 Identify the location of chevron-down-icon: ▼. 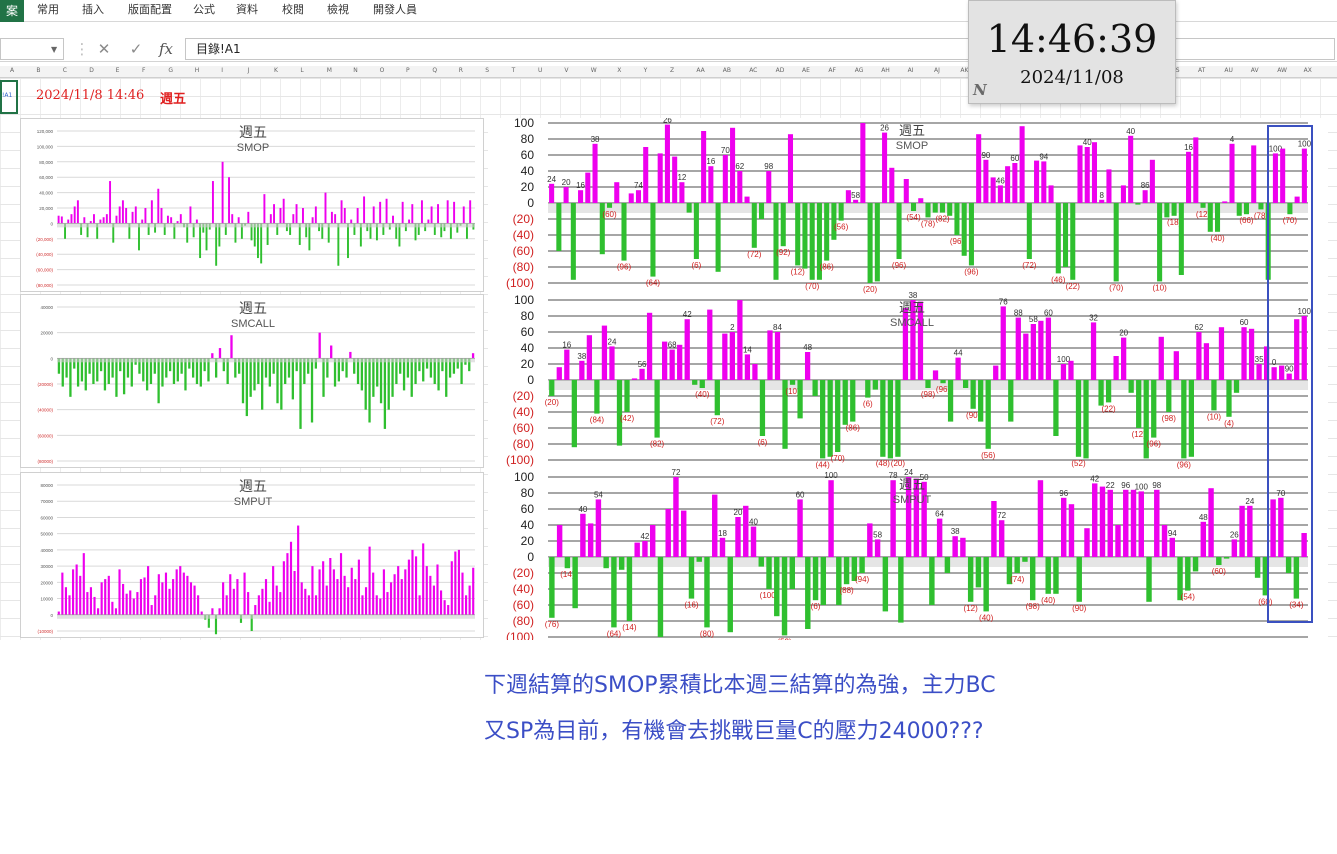
(54, 49).